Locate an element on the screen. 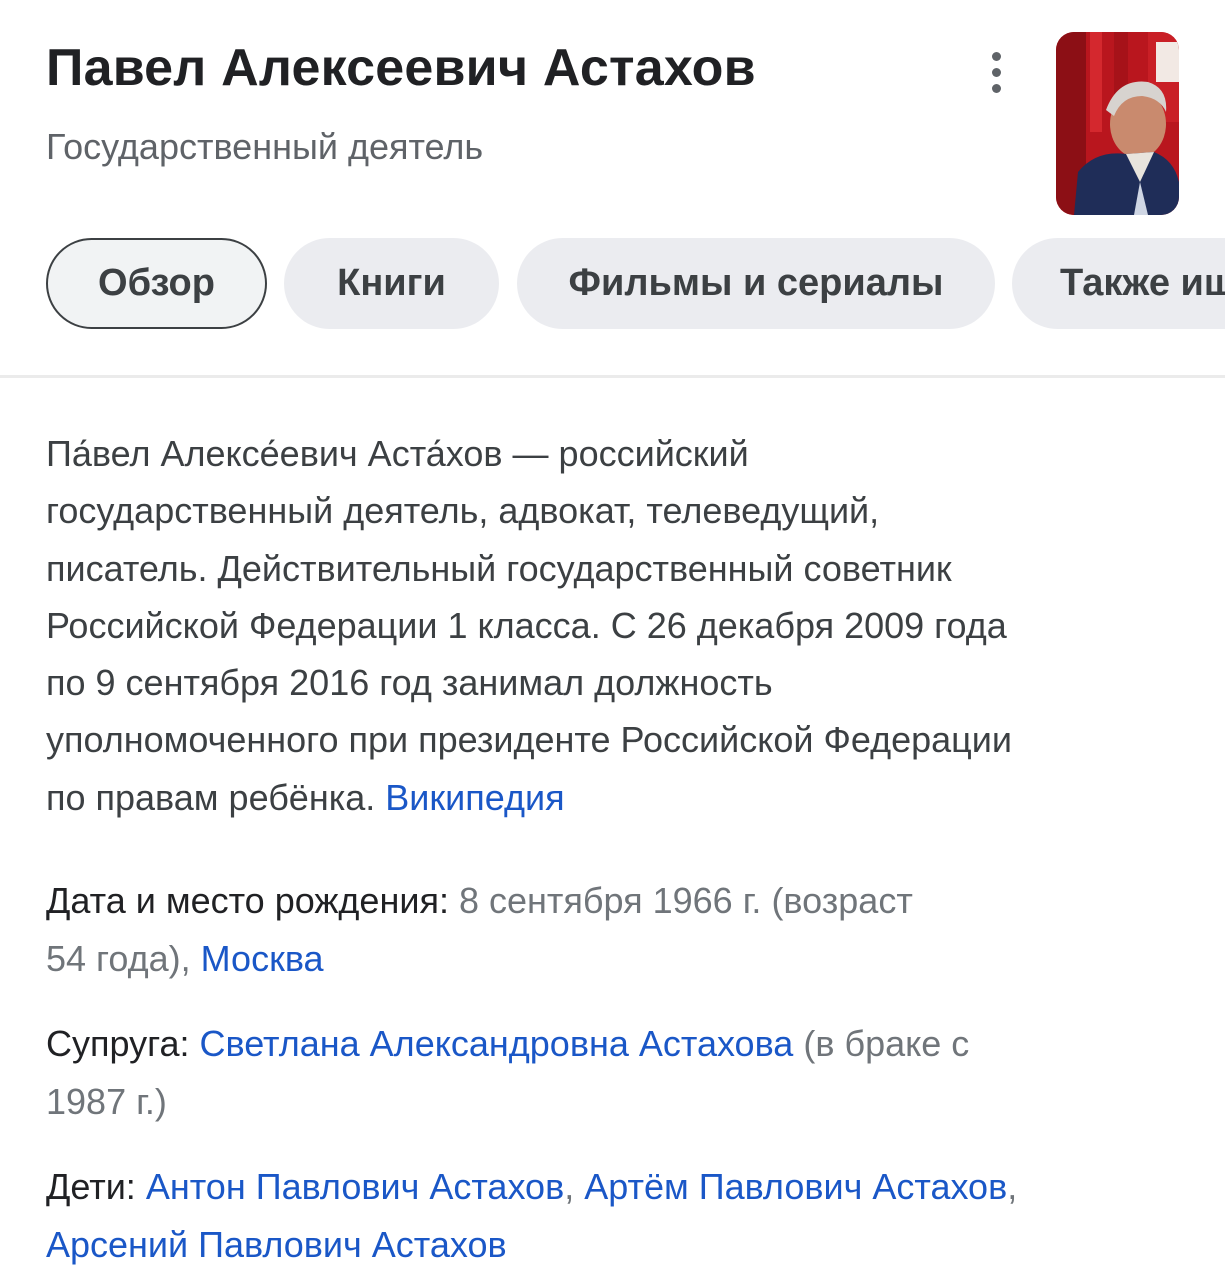 This screenshot has height=1280, width=1225. fact-label: Дата и место рождения: is located at coordinates (247, 900).